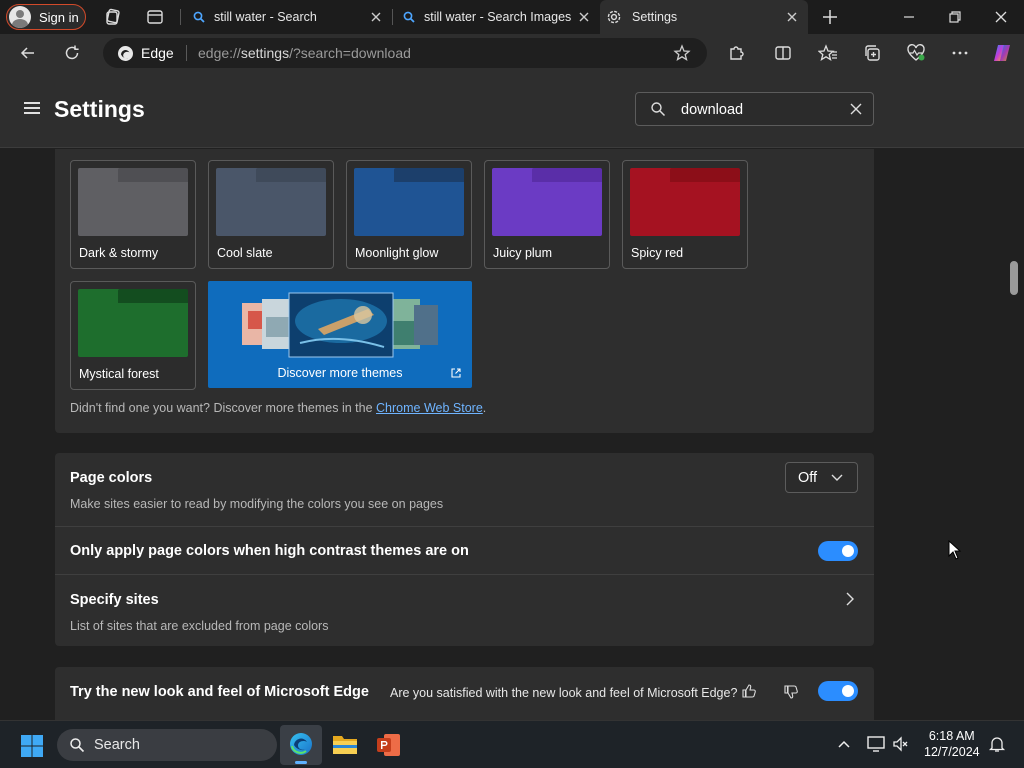  Describe the element at coordinates (113, 17) in the screenshot. I see `workspaces-icon` at that location.